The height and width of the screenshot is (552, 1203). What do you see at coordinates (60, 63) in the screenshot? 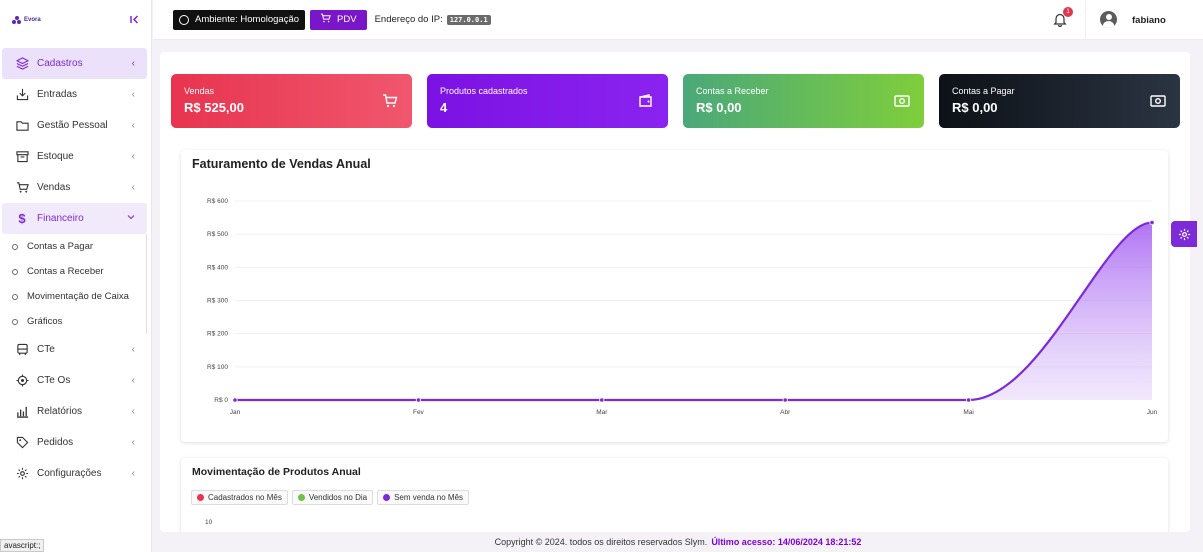
I see `sidebar-item-label: Cadastros` at bounding box center [60, 63].